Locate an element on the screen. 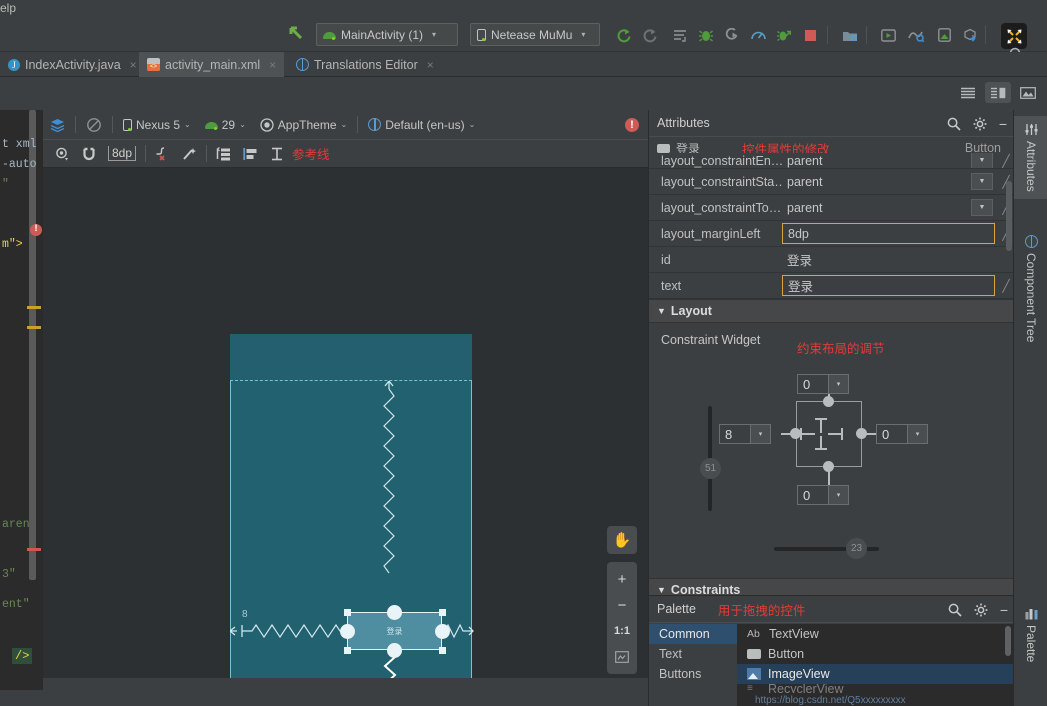 This screenshot has width=1047, height=706. layout-marginleft-input: 8dp is located at coordinates (888, 233).